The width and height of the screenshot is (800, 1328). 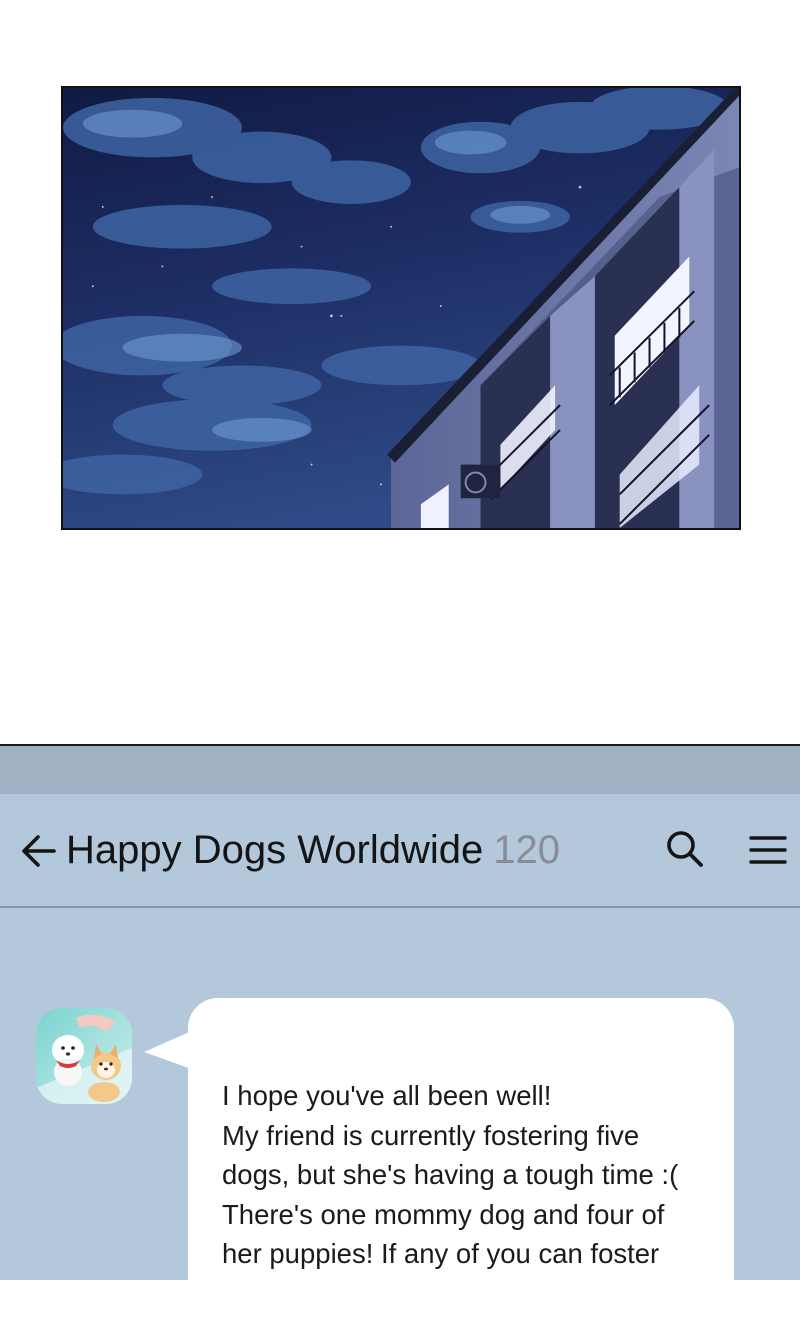 I want to click on back-button, so click(x=39, y=851).